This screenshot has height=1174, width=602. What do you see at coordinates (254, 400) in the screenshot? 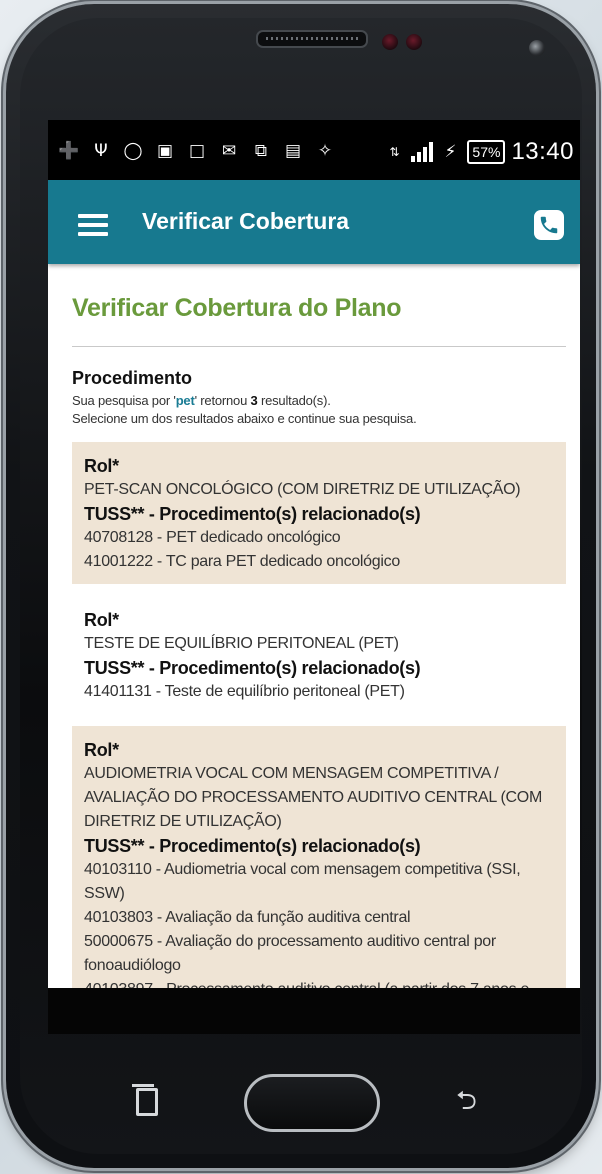
I see `result-count: 3` at bounding box center [254, 400].